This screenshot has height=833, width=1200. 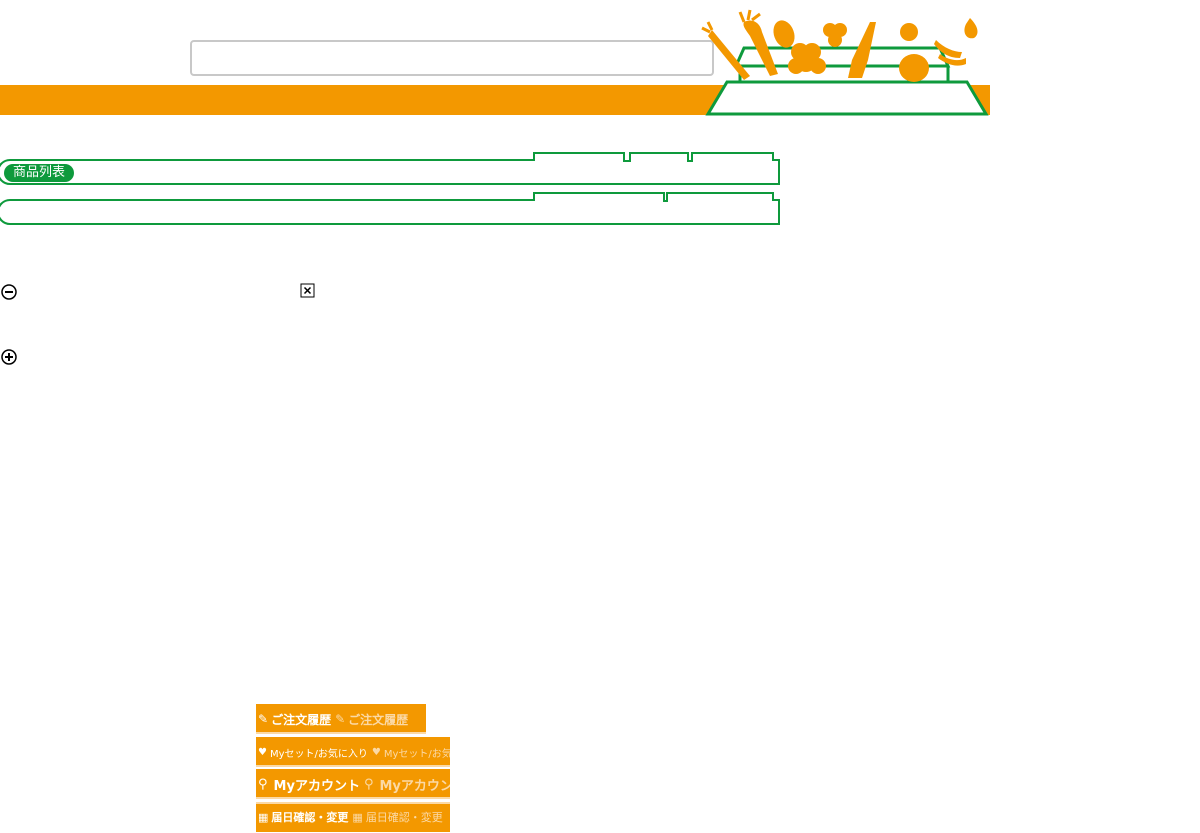 I want to click on myset-hover: ♥ Myセット/お気に入り, so click(x=410, y=753).